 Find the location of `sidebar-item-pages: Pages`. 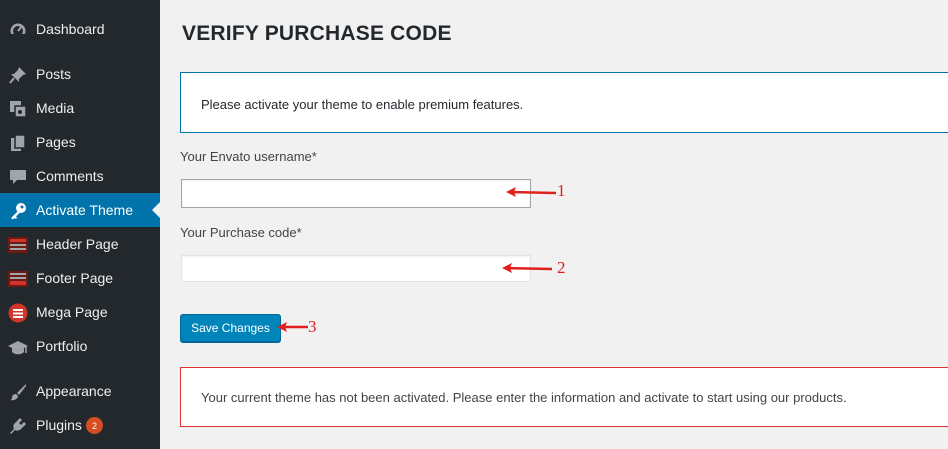

sidebar-item-pages: Pages is located at coordinates (80, 142).